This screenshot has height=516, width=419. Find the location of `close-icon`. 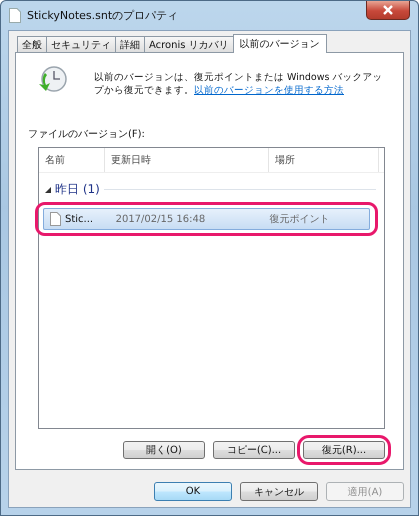

close-icon is located at coordinates (388, 10).